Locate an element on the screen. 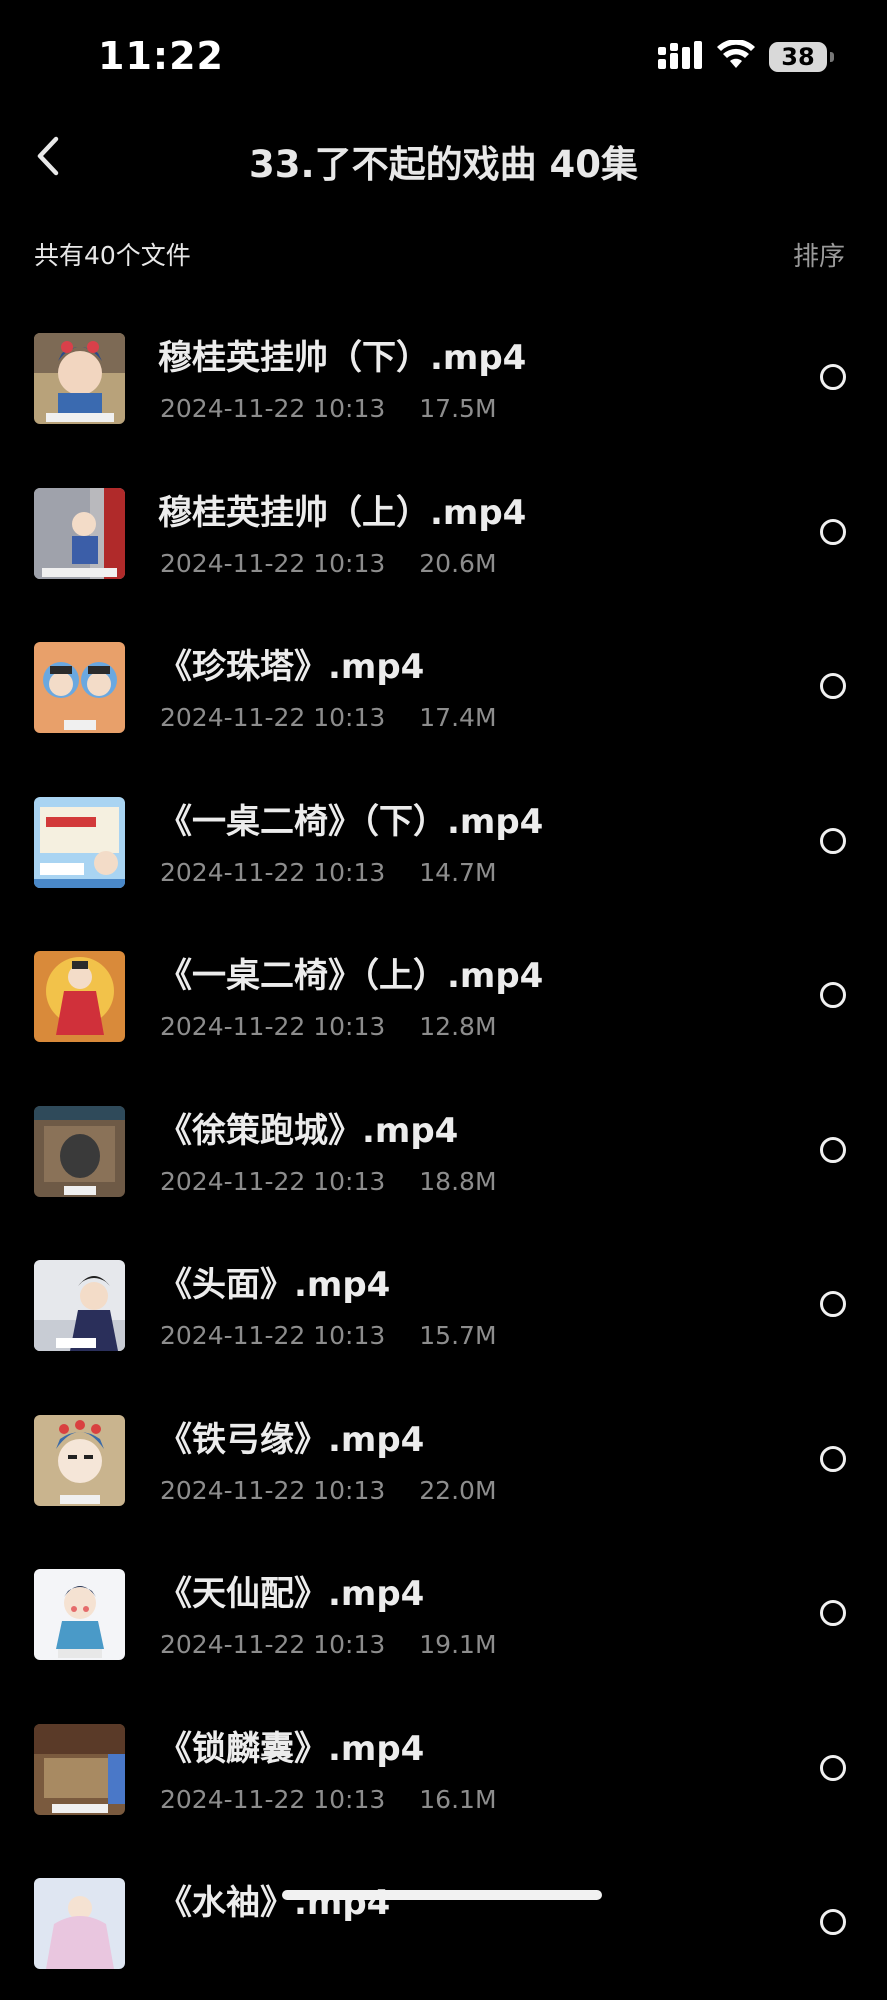  file-count-label: 共有40个文件 is located at coordinates (112, 255).